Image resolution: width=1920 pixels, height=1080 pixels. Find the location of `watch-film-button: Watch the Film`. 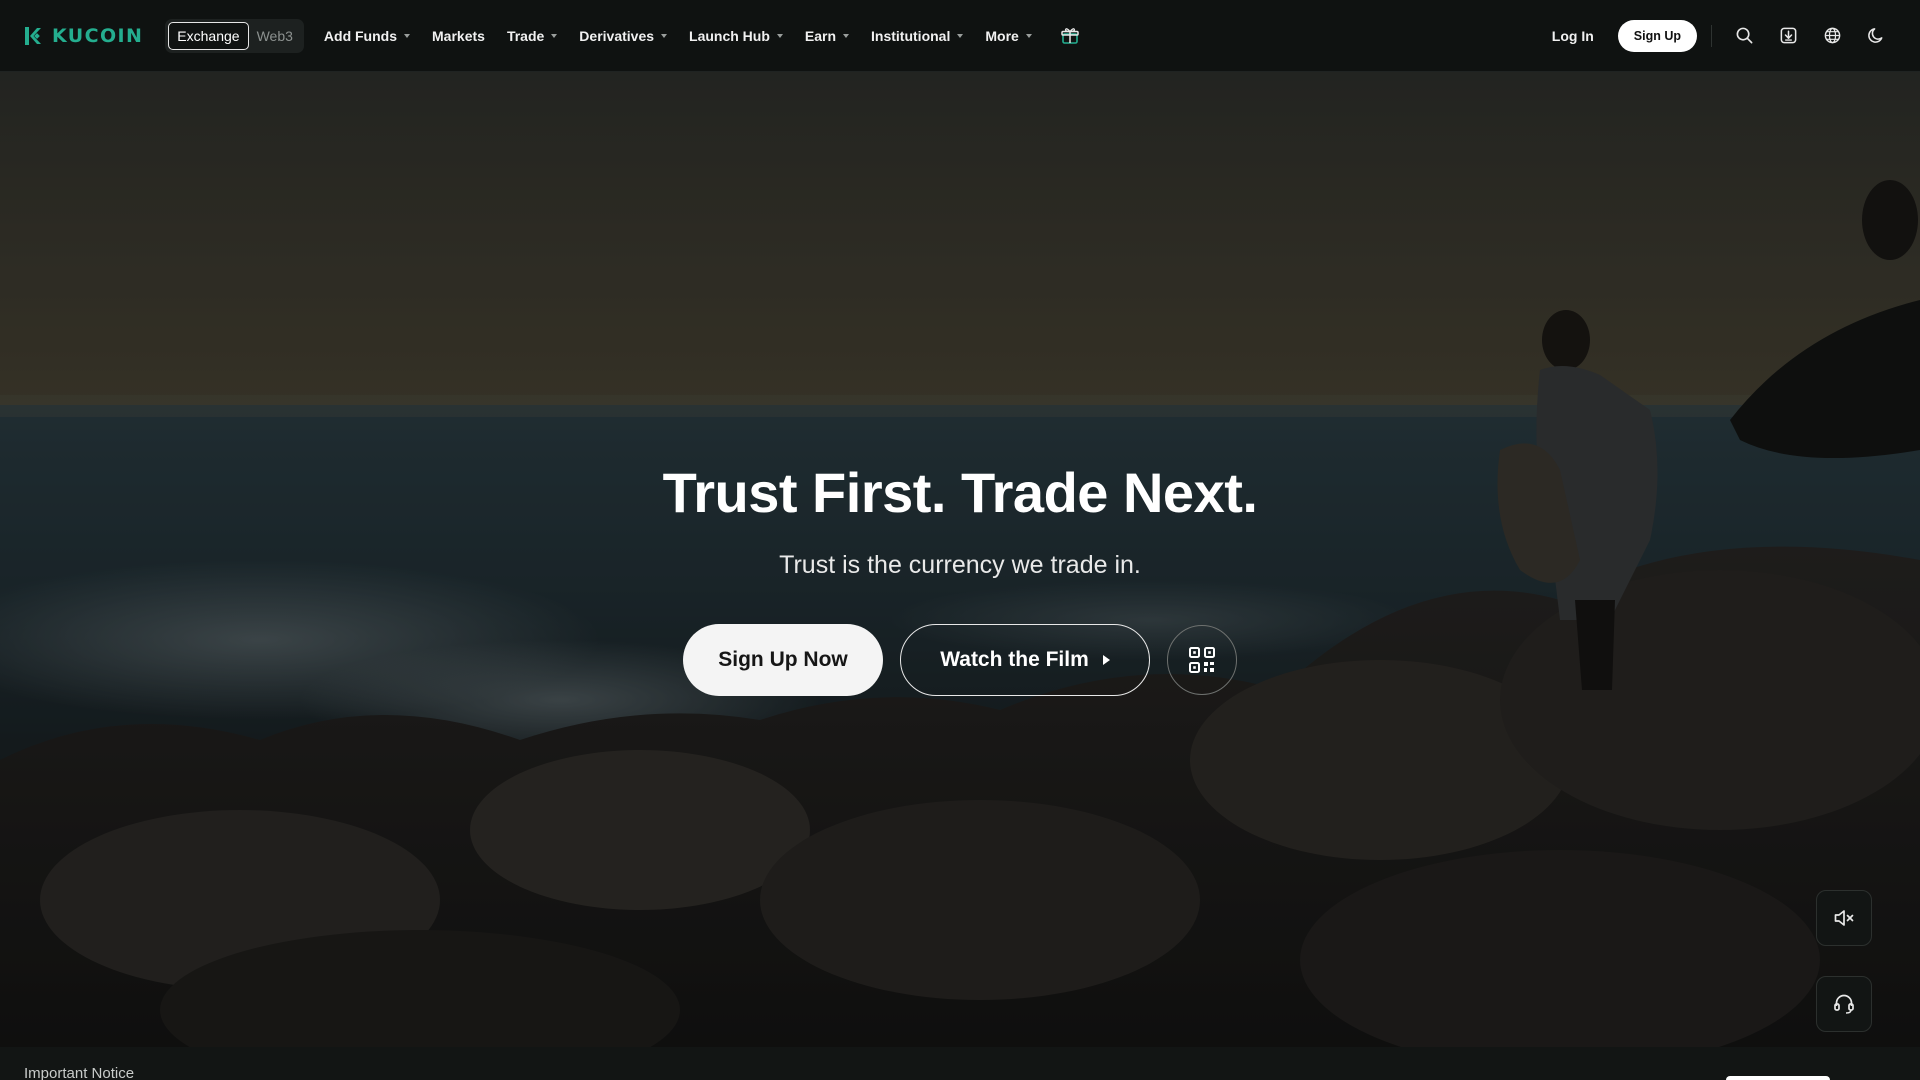

watch-film-button: Watch the Film is located at coordinates (1025, 660).